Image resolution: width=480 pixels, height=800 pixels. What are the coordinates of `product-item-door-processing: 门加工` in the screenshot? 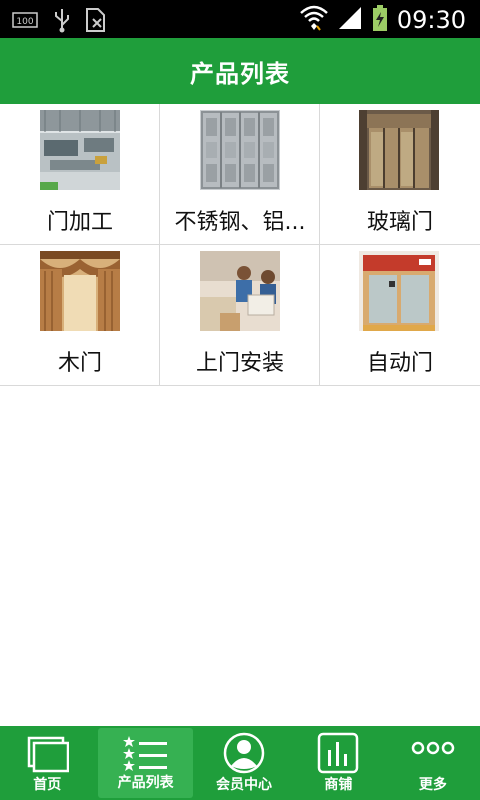 It's located at (80, 174).